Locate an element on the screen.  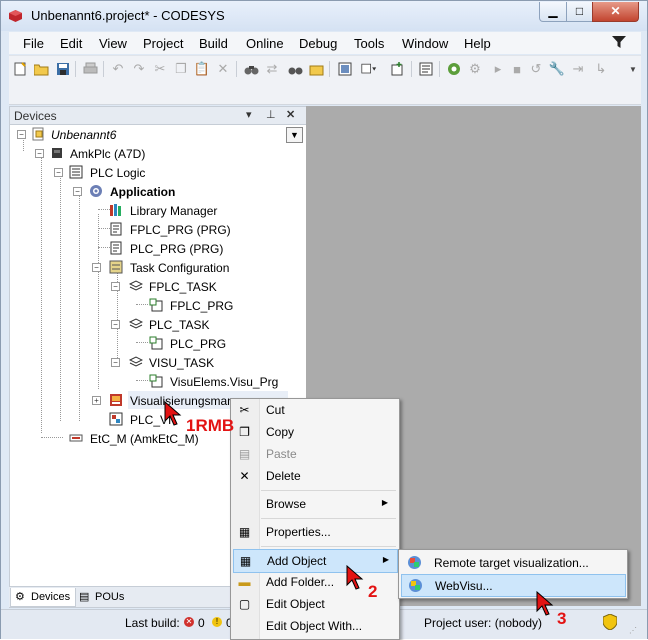
start-icon: ▸ is located at coordinates (498, 69).